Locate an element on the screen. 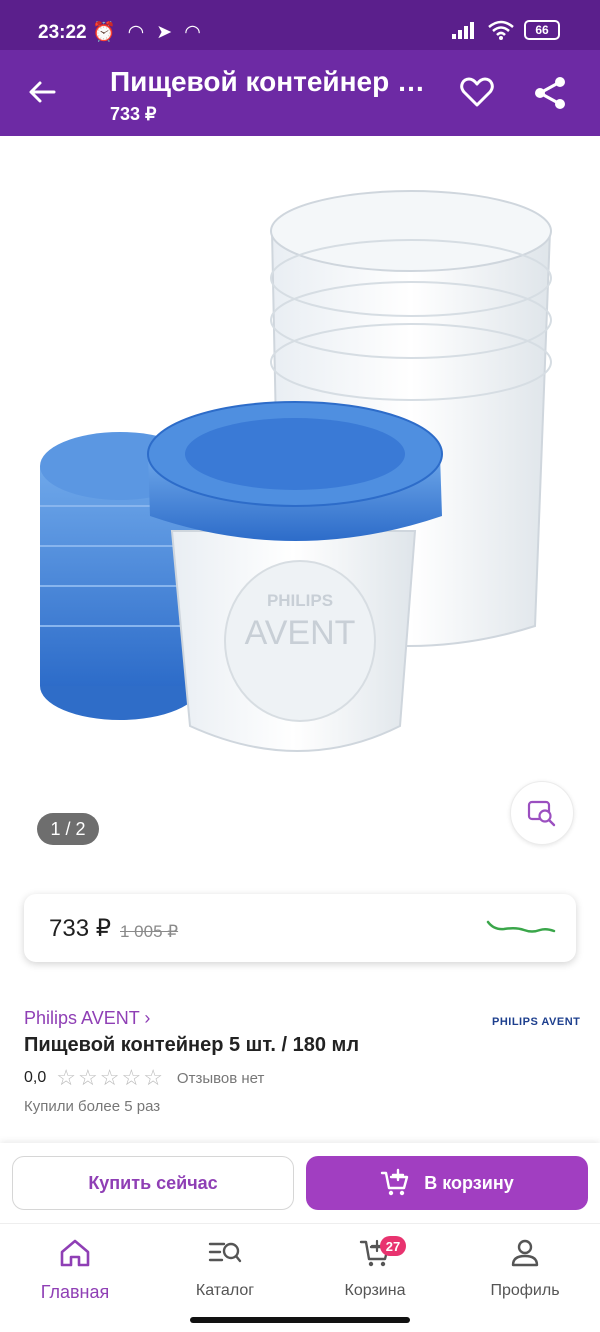 Image resolution: width=600 pixels, height=1332 pixels. tab-profile: Профиль is located at coordinates (525, 1271).